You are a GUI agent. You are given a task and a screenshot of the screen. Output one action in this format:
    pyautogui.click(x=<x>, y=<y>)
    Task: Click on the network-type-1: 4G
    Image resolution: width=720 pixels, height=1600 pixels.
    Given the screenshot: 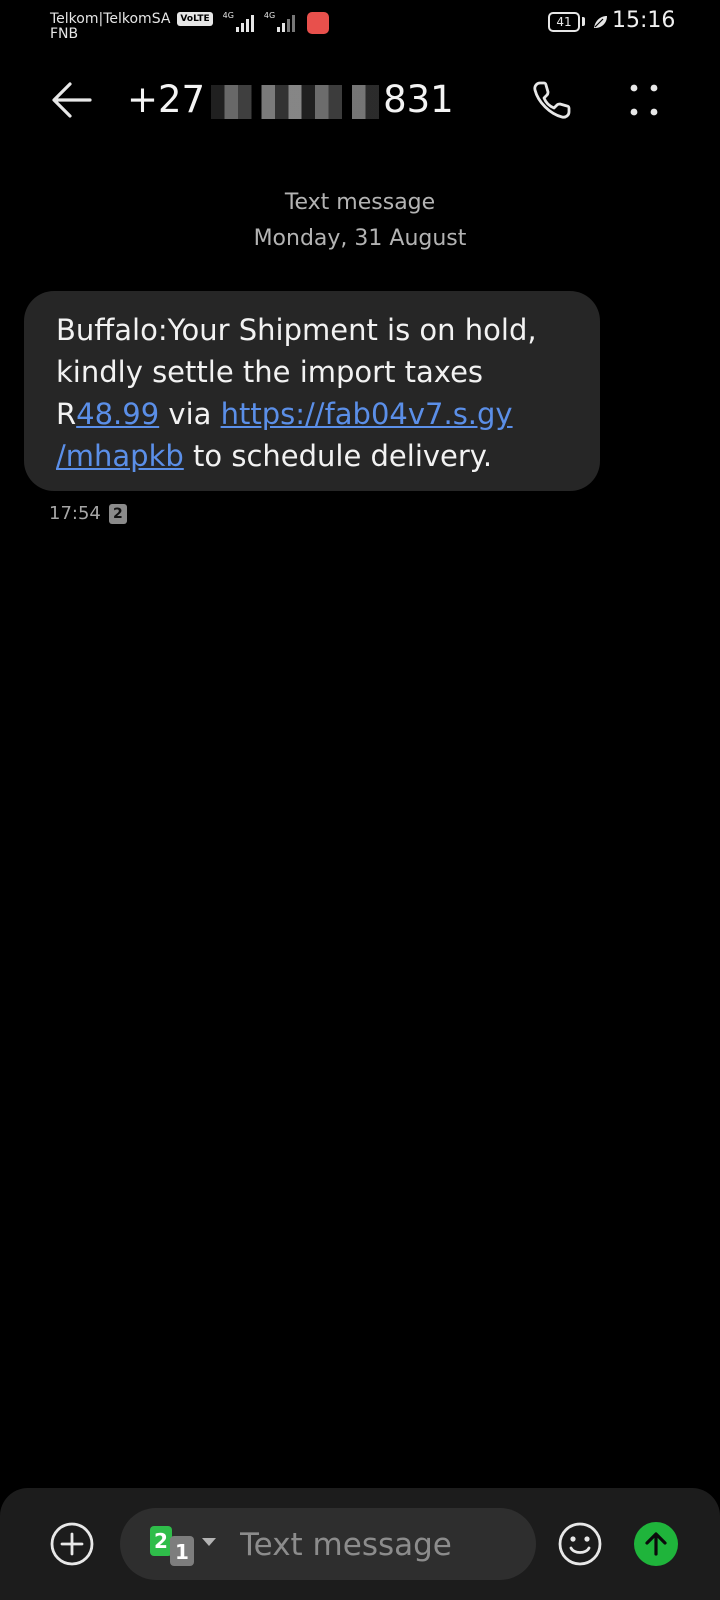 What is the action you would take?
    pyautogui.click(x=228, y=15)
    